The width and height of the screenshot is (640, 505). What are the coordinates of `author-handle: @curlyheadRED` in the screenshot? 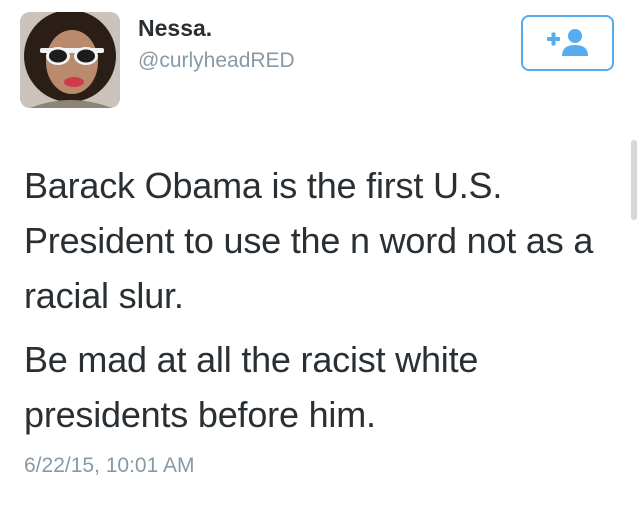 It's located at (216, 61).